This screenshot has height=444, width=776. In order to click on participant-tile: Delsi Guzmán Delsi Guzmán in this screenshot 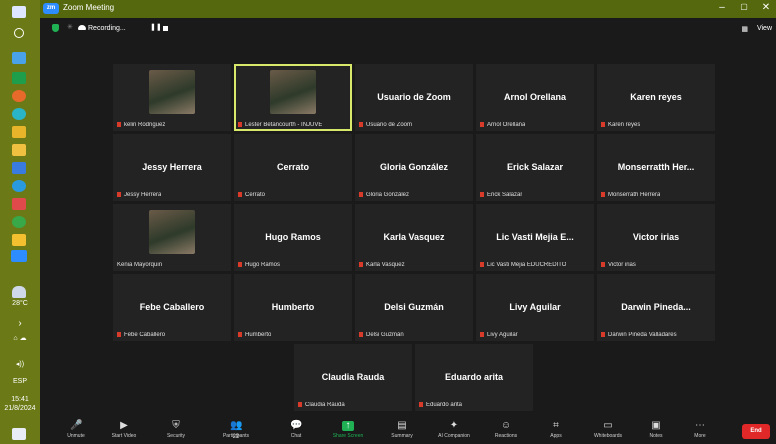, I will do `click(414, 307)`.